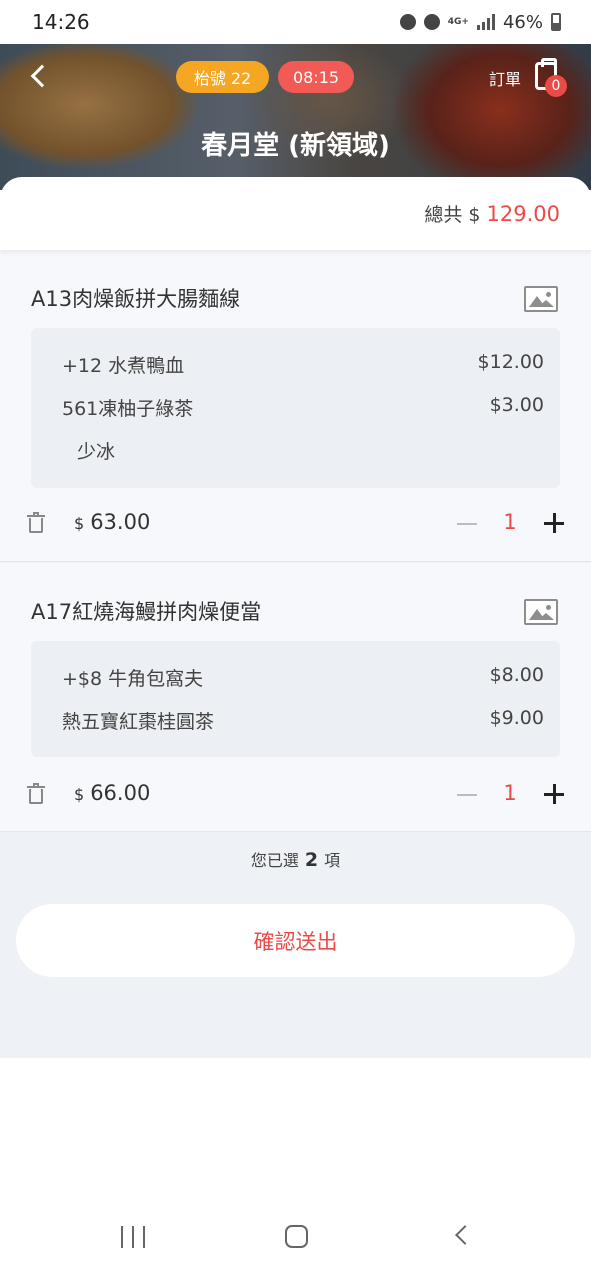  Describe the element at coordinates (458, 21) in the screenshot. I see `network-type-icon: 4G+` at that location.